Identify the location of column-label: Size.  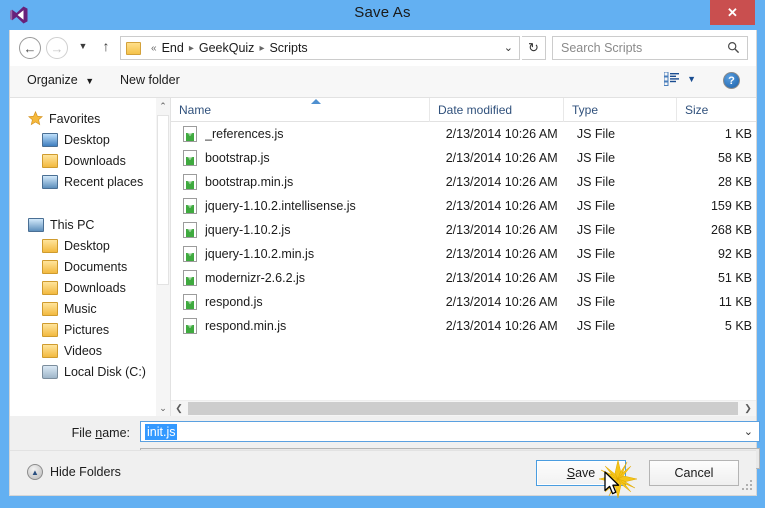
(697, 110).